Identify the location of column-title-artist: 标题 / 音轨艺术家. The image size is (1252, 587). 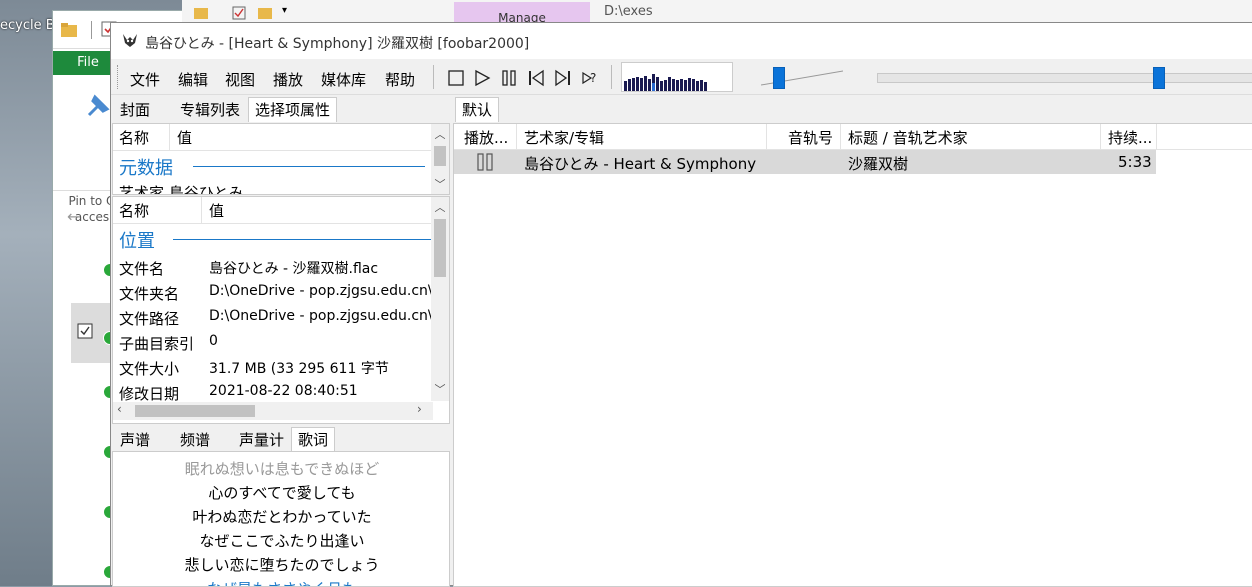
(908, 137).